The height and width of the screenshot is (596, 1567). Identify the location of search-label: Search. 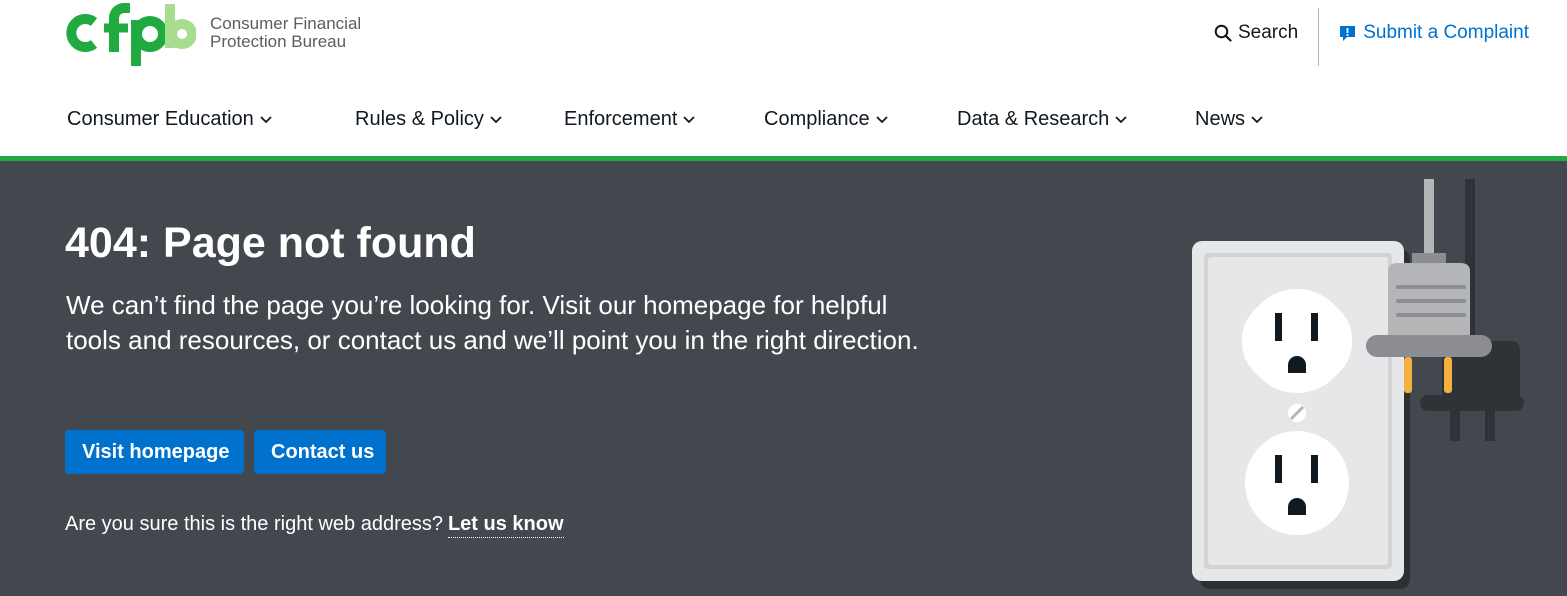
(1268, 32).